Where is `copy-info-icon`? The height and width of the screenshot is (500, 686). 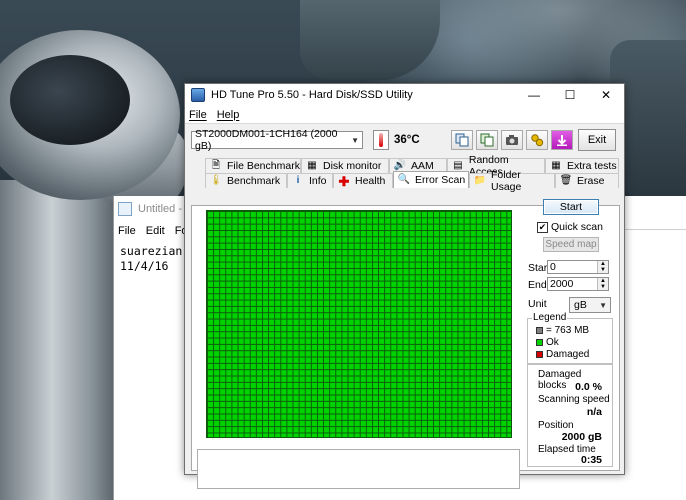
copy-info-icon is located at coordinates (487, 140).